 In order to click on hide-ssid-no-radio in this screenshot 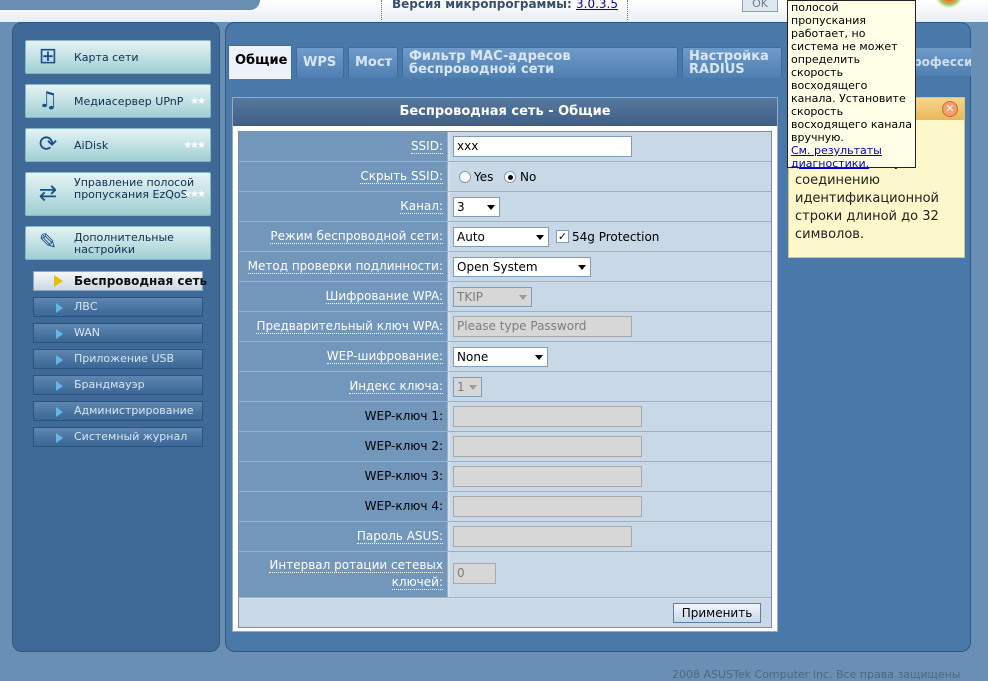, I will do `click(510, 177)`.